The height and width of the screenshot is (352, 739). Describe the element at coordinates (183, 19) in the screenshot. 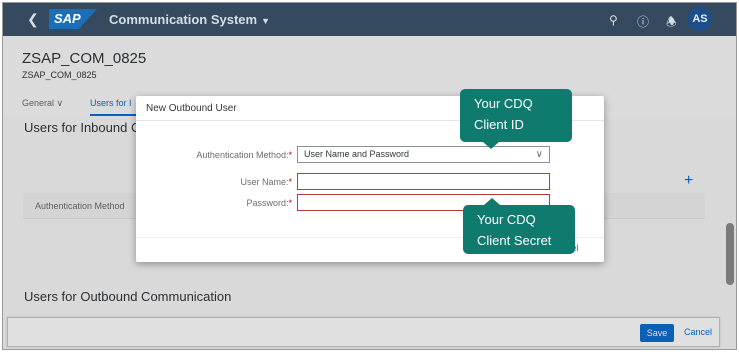

I see `app-title-label: Communication System` at that location.